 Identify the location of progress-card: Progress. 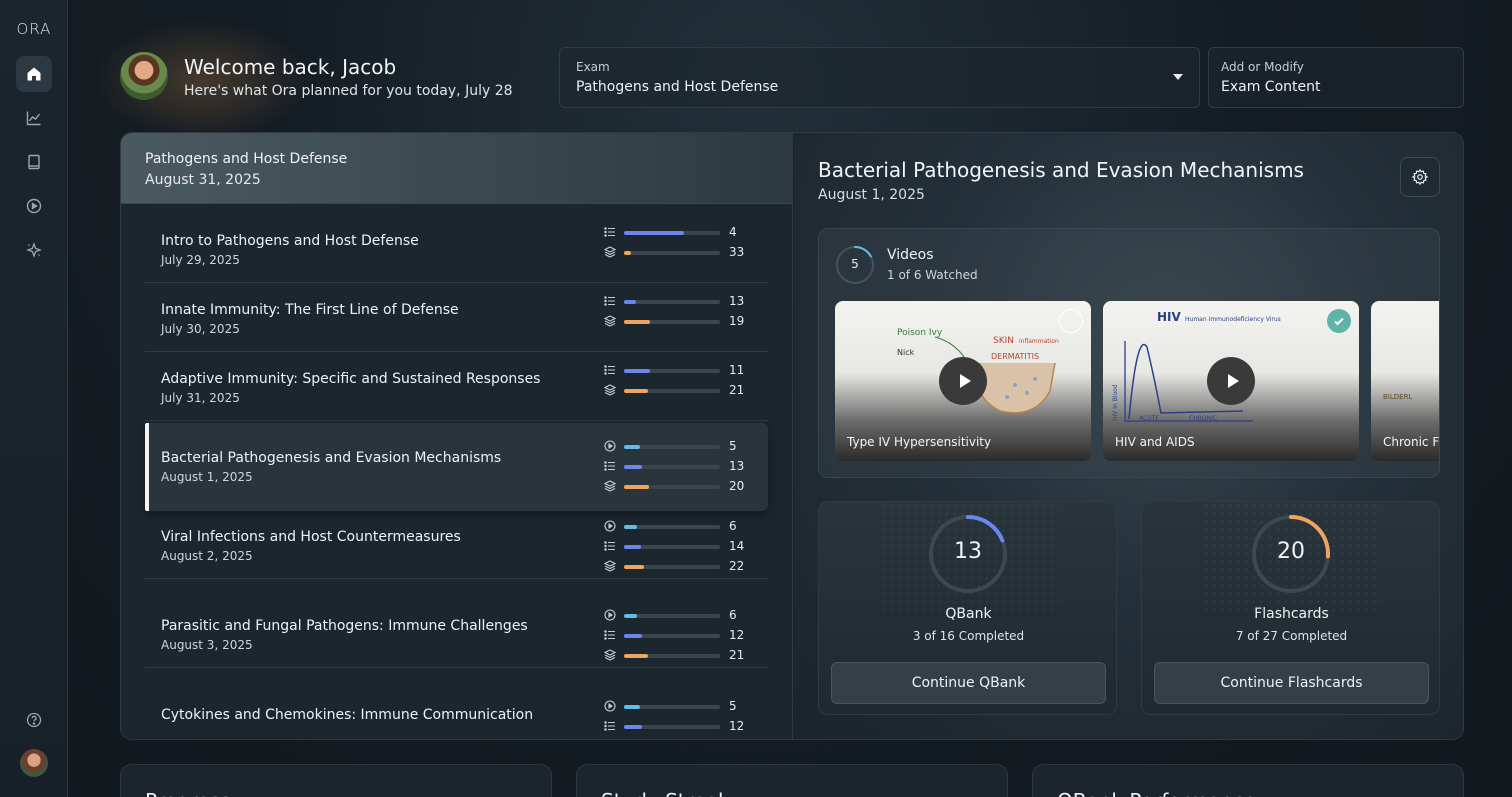
(336, 780).